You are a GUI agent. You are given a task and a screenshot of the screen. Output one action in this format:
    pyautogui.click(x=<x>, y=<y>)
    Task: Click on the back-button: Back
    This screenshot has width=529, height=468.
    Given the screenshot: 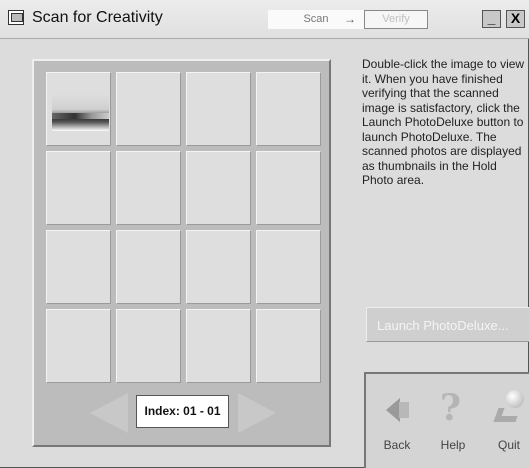 What is the action you would take?
    pyautogui.click(x=397, y=420)
    